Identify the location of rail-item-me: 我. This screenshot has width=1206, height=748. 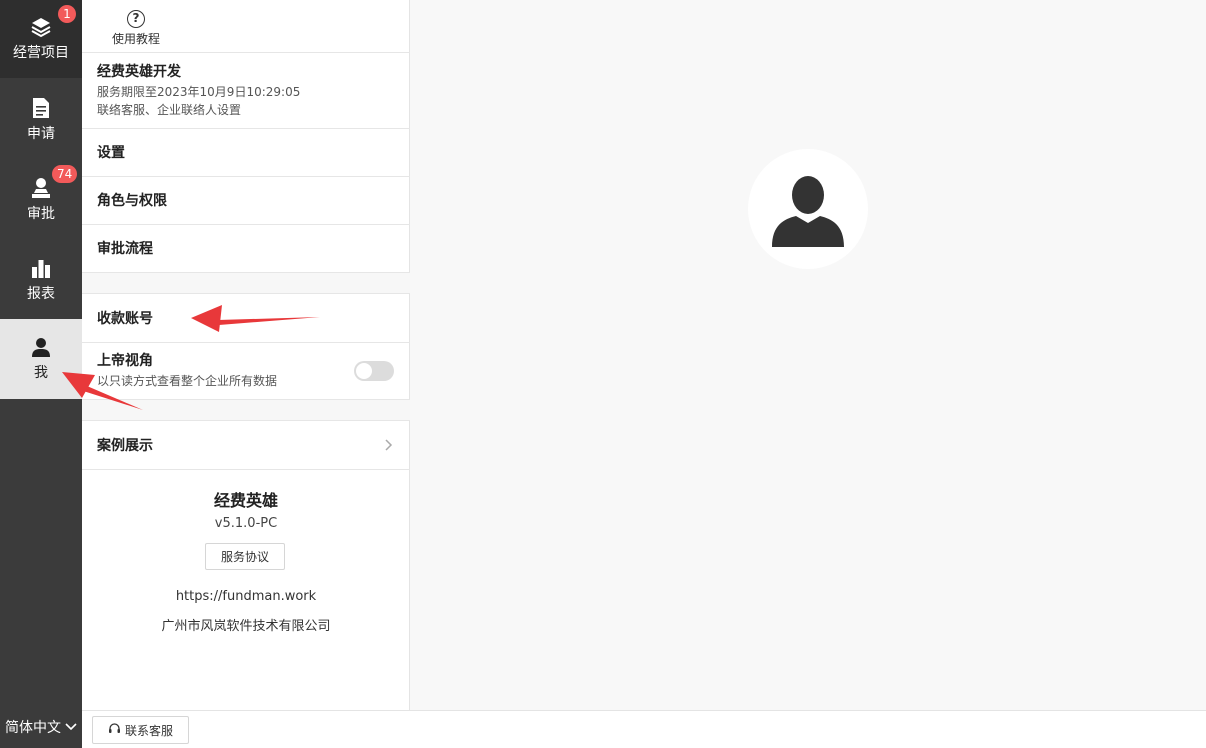
(41, 359).